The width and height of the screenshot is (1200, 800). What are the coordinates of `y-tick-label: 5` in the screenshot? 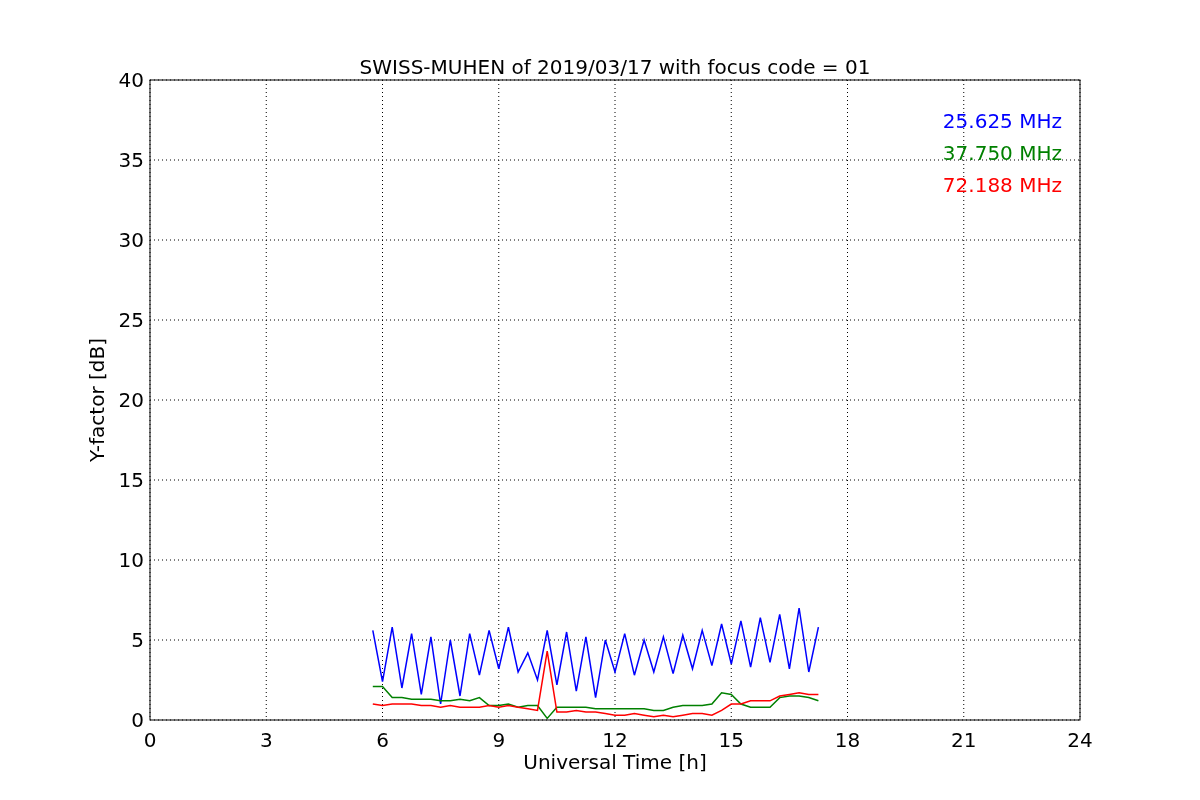 It's located at (137, 640).